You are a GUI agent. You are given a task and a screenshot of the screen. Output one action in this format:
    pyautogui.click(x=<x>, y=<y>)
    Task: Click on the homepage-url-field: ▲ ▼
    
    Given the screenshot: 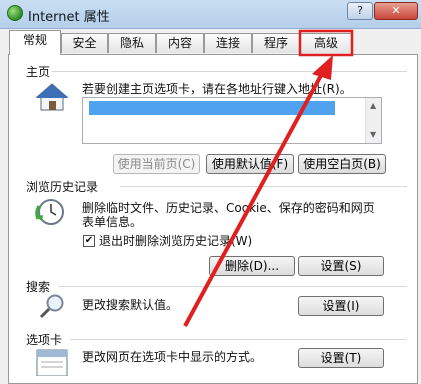 What is the action you would take?
    pyautogui.click(x=232, y=120)
    